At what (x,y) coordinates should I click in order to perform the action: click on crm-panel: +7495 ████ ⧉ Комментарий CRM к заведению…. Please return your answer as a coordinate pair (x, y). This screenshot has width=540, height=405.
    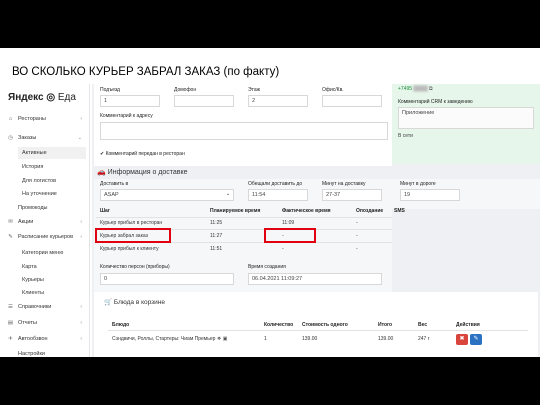
    Looking at the image, I should click on (466, 124).